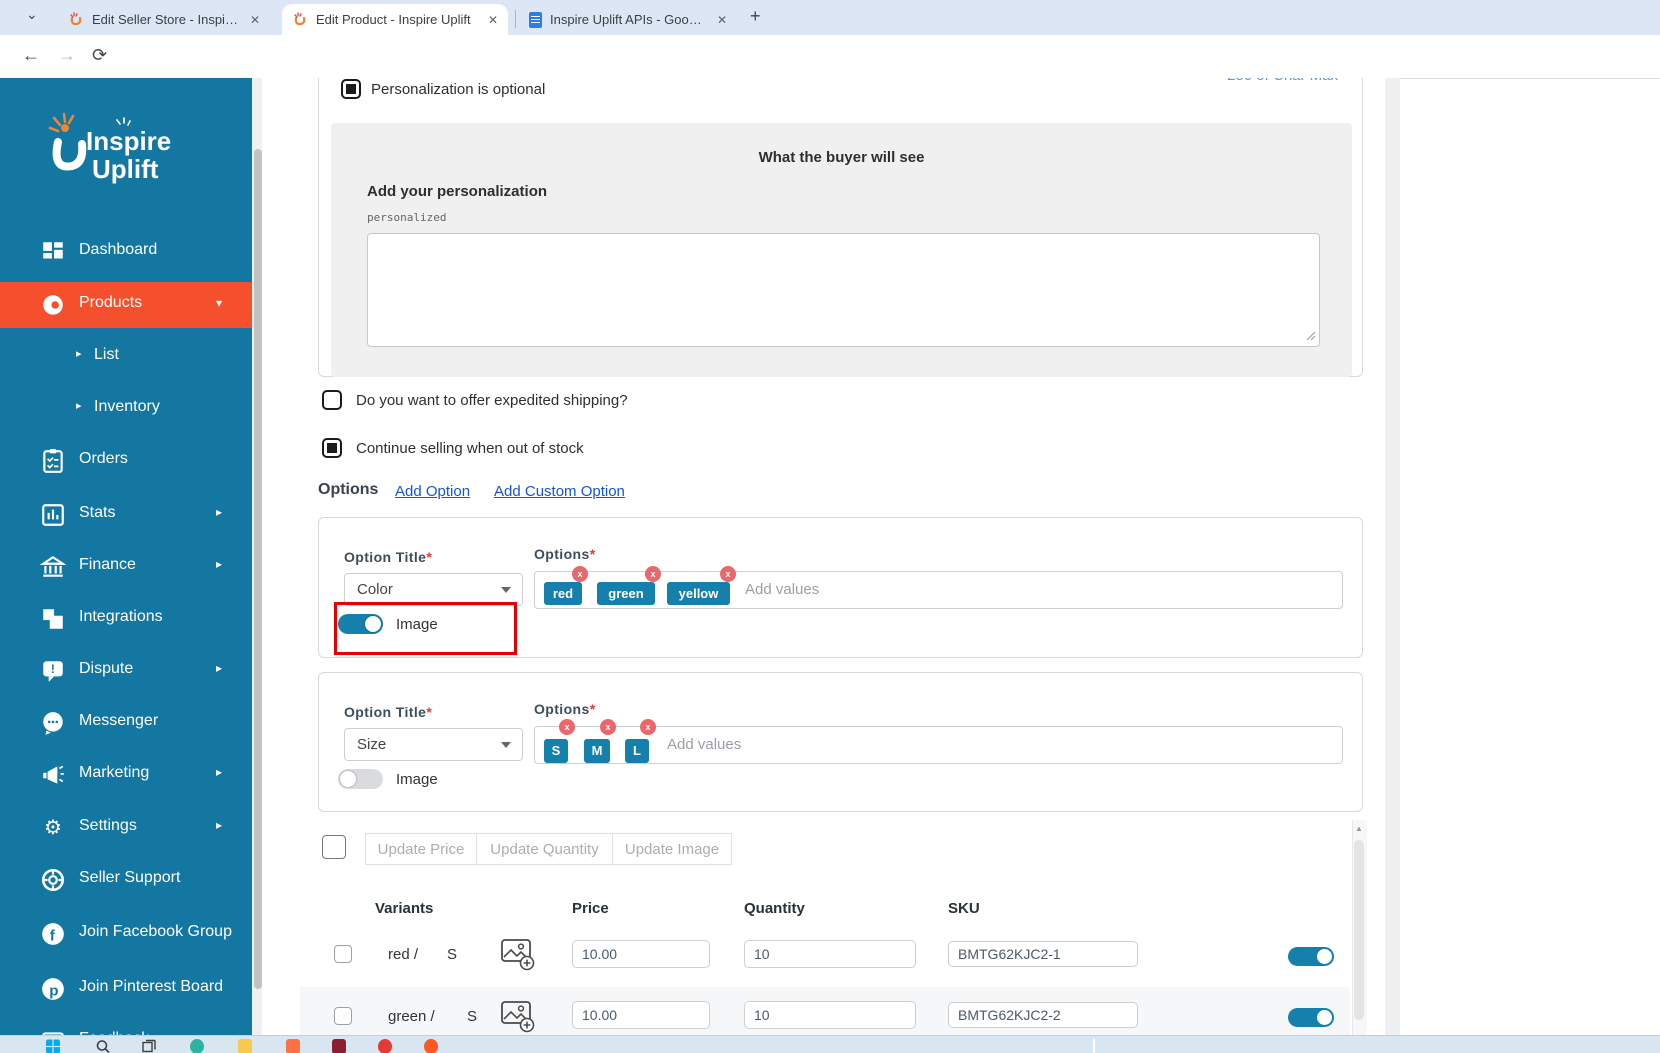 This screenshot has width=1660, height=1053. I want to click on dispute-icon: !, so click(53, 671).